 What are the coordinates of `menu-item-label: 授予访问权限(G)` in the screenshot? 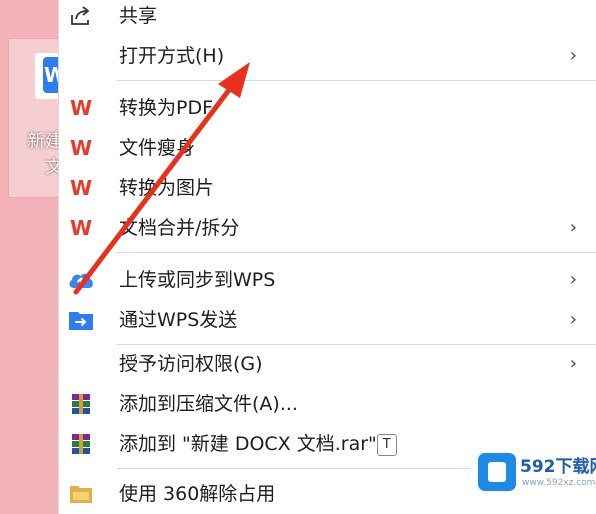 It's located at (191, 364).